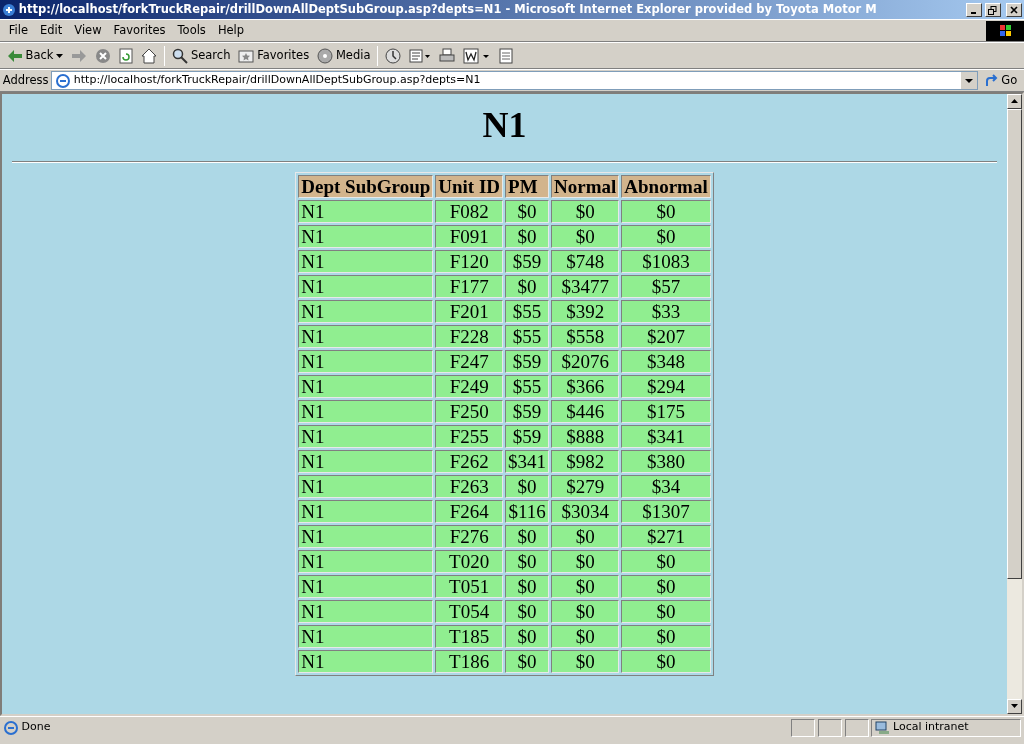 This screenshot has width=1024, height=744. What do you see at coordinates (1014, 344) in the screenshot?
I see `scroll-thumb` at bounding box center [1014, 344].